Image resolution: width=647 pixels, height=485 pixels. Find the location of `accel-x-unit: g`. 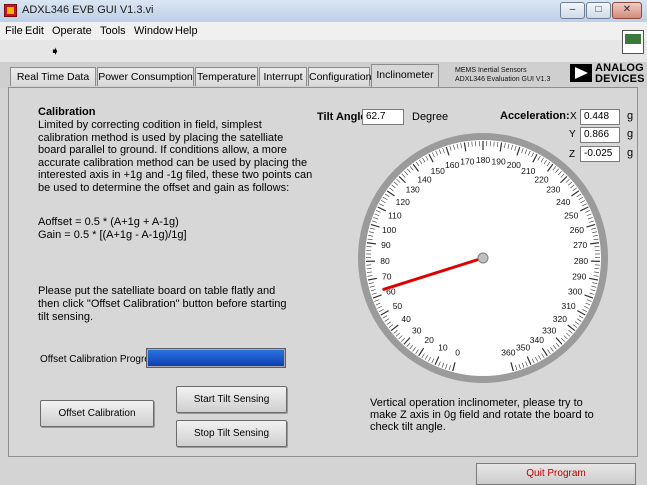

accel-x-unit: g is located at coordinates (630, 116).